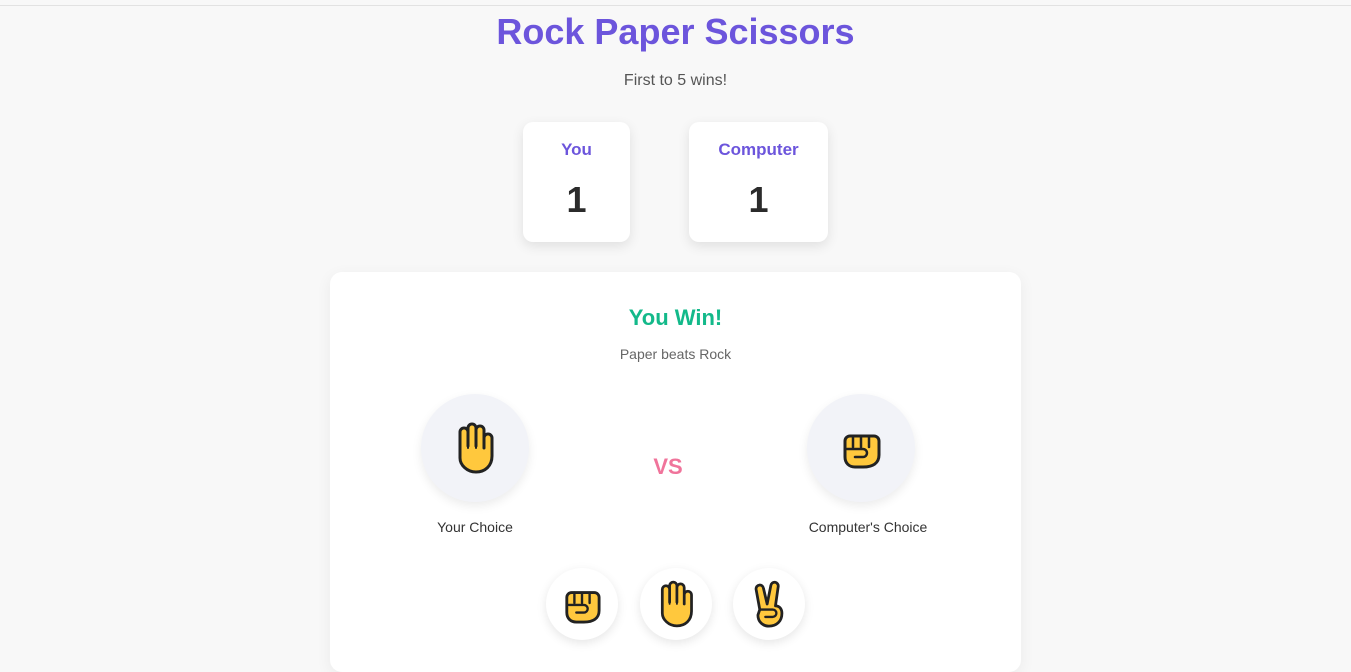 The width and height of the screenshot is (1351, 672). Describe the element at coordinates (675, 5) in the screenshot. I see `top-divider` at that location.